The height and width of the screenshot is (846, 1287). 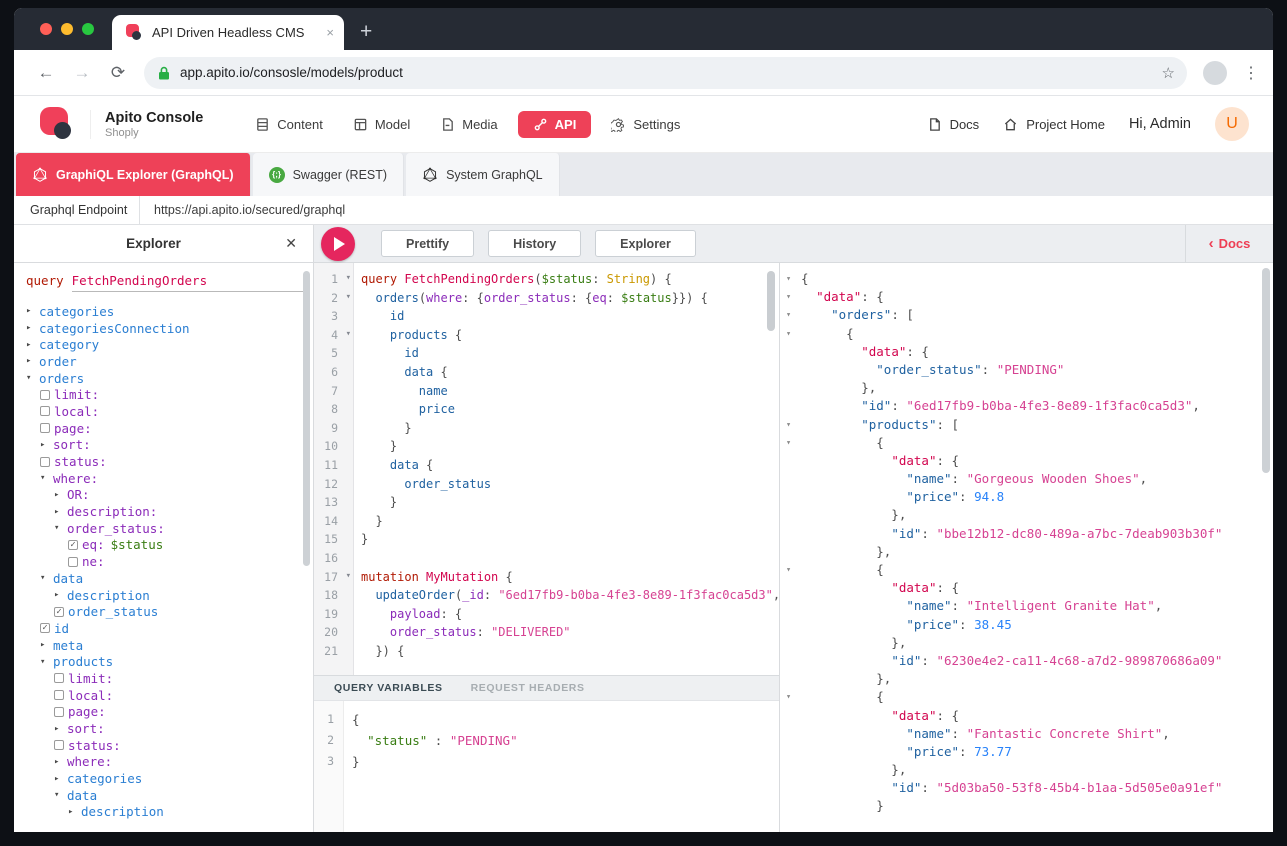 I want to click on tree-item-categories: ▸ categories, so click(x=164, y=311).